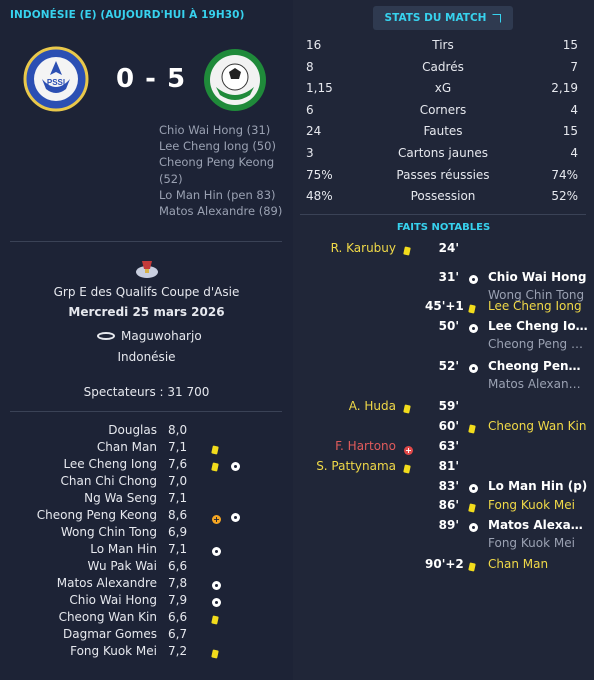  What do you see at coordinates (448, 406) in the screenshot?
I see `event-minute: 59'` at bounding box center [448, 406].